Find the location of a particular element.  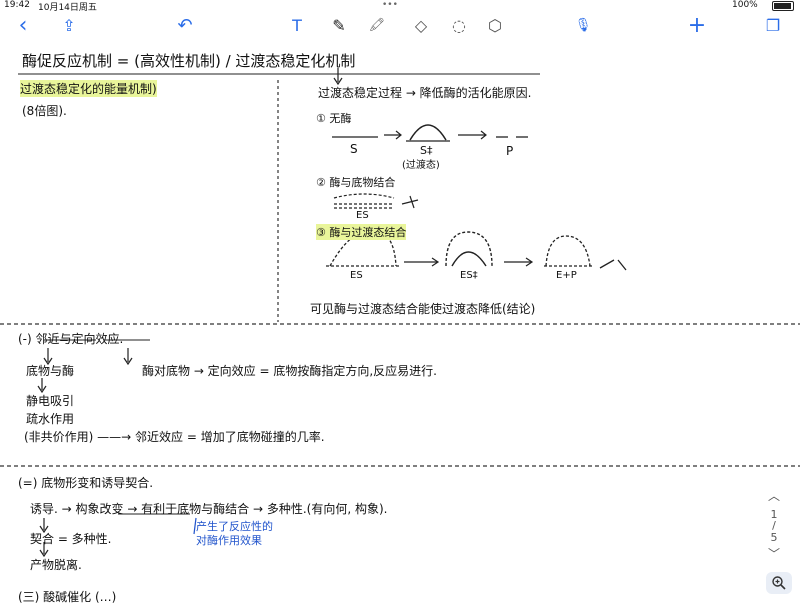

highlighter-tool-button: 🖍 is located at coordinates (377, 26).